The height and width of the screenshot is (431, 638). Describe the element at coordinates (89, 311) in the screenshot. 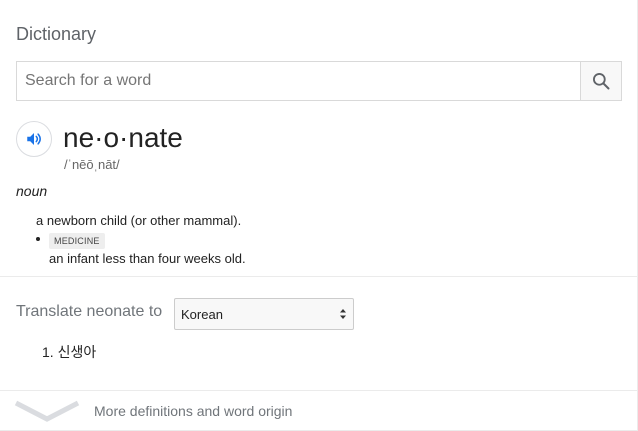

I see `translate-label: Translate neonate to` at that location.